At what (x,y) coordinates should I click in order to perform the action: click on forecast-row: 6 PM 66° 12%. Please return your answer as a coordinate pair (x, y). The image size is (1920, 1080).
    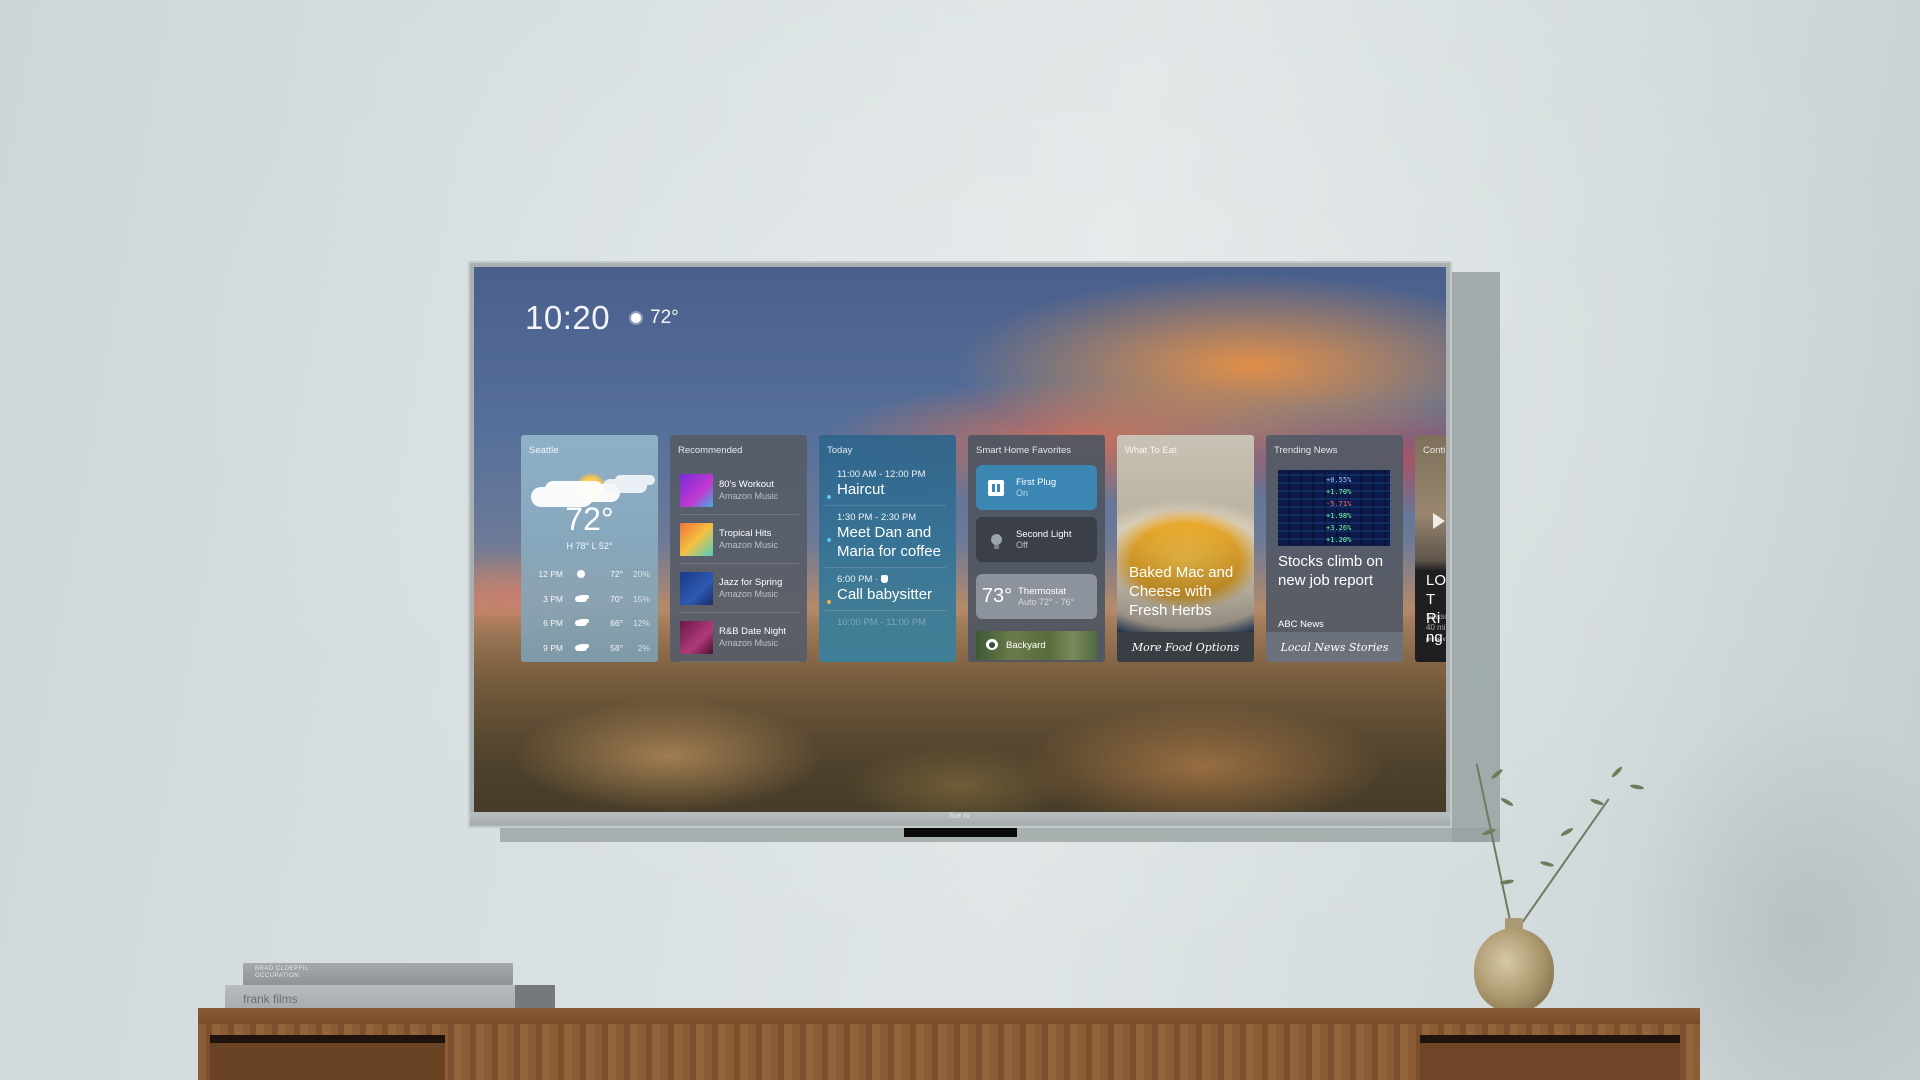
    Looking at the image, I should click on (589, 623).